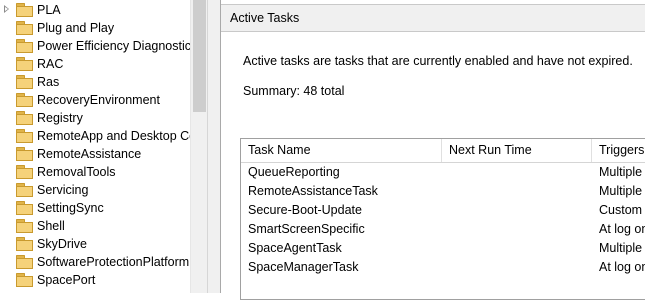 The width and height of the screenshot is (645, 300). Describe the element at coordinates (95, 64) in the screenshot. I see `tree-item-rac: RAC` at that location.